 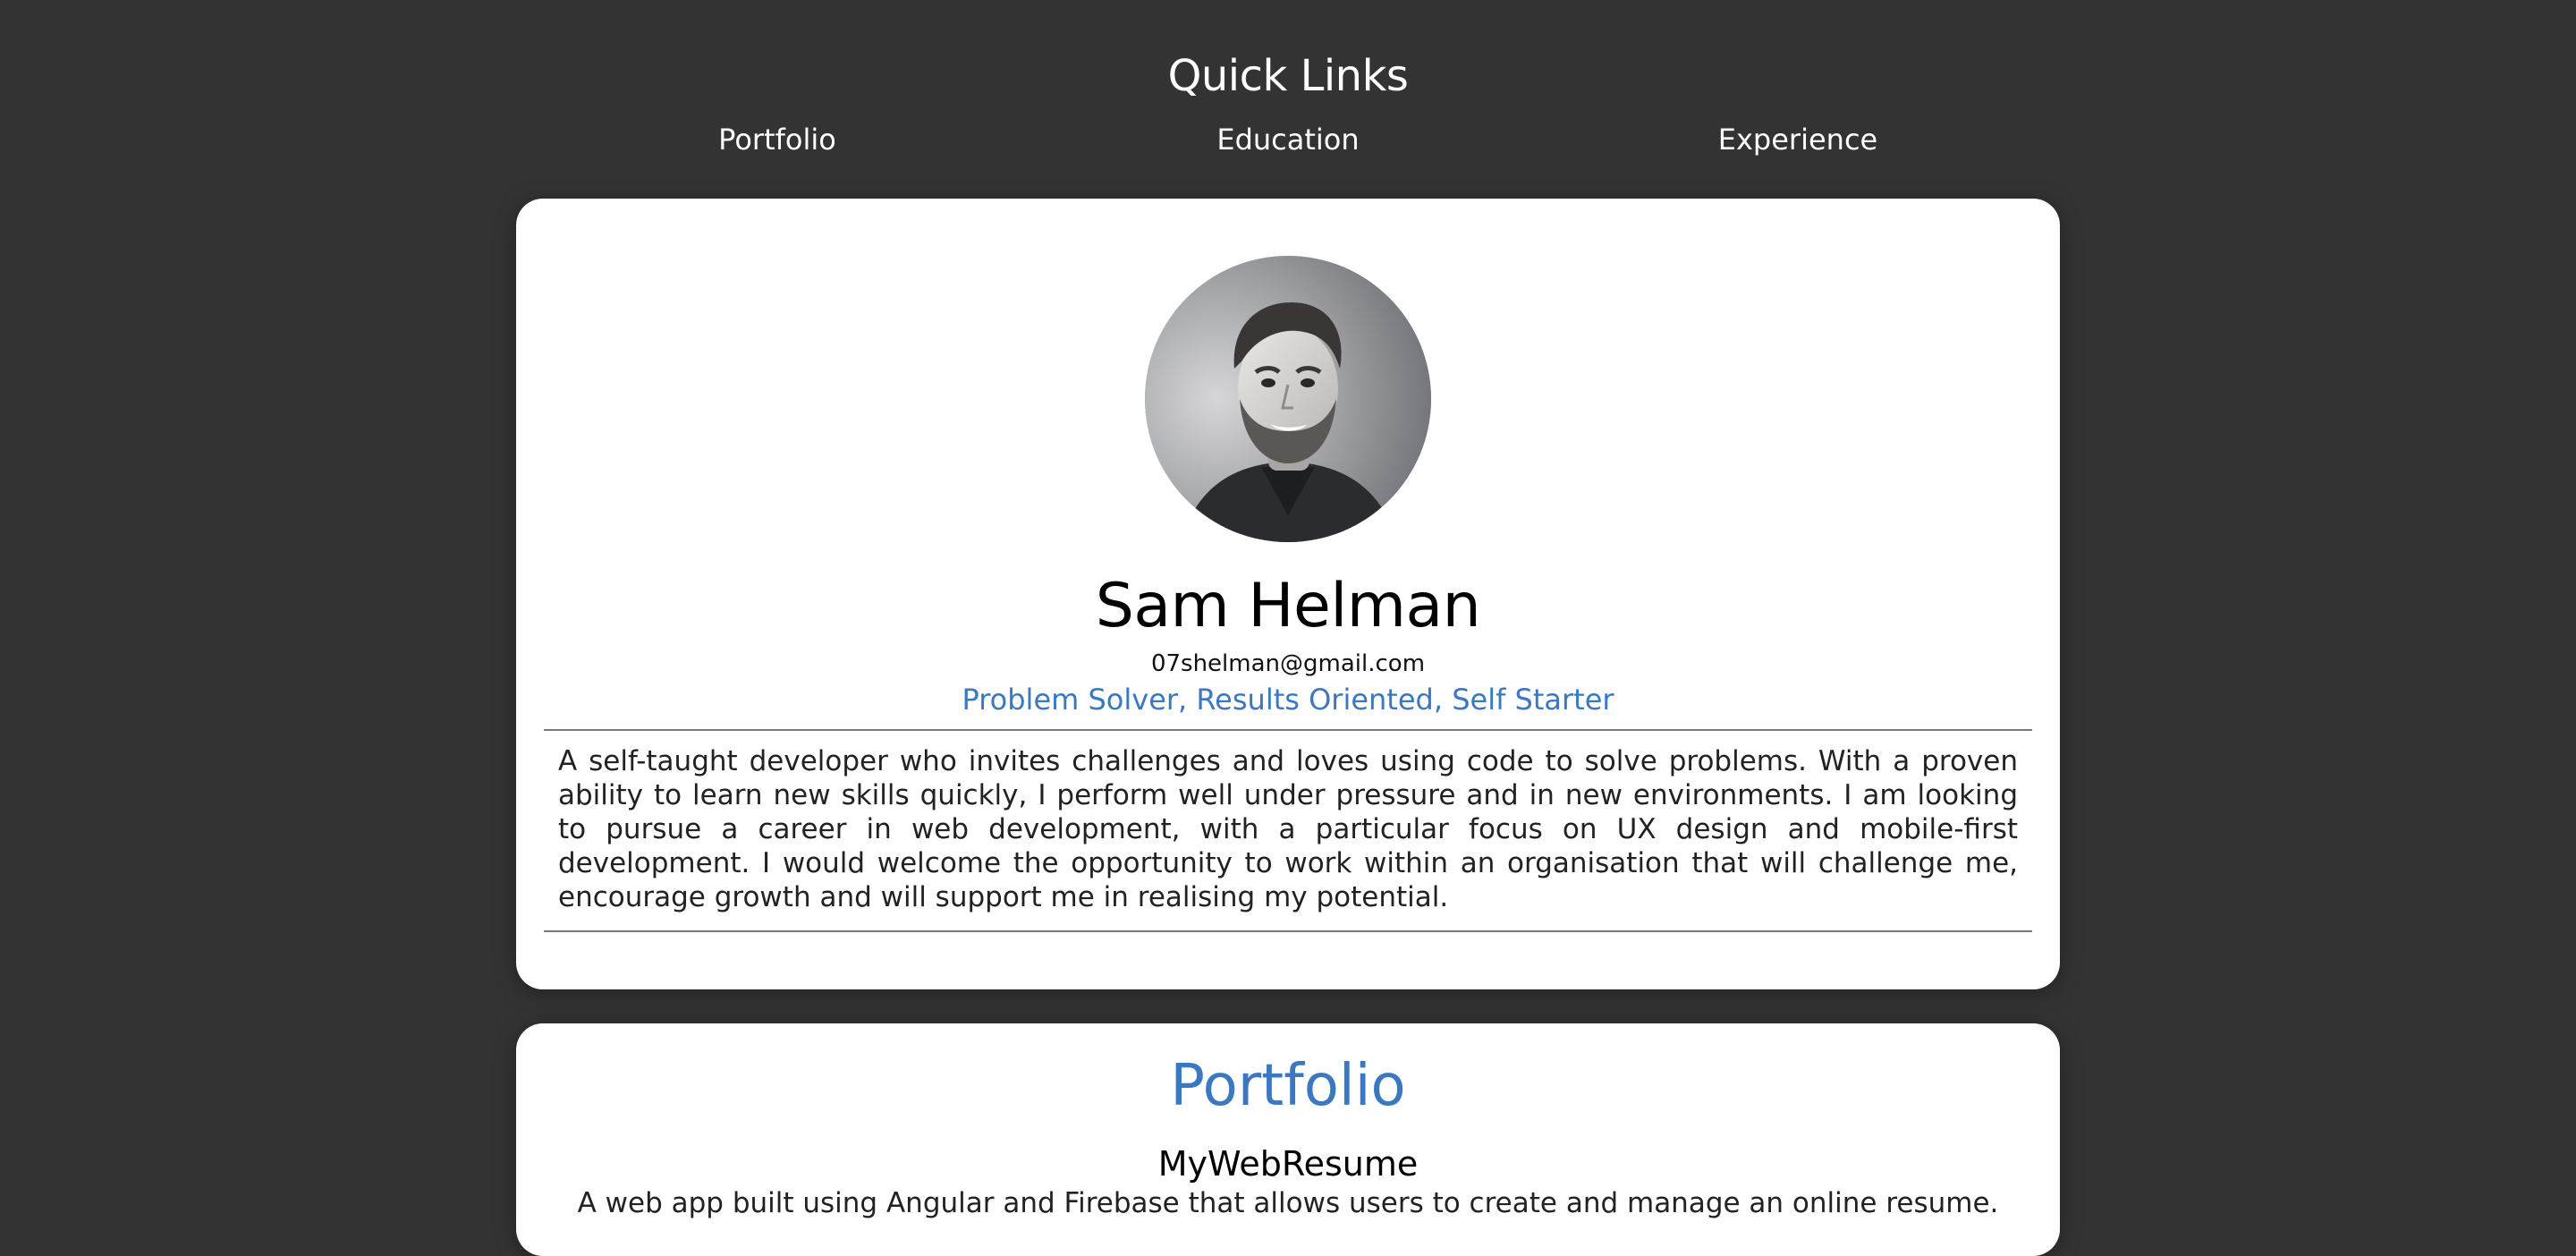 I want to click on quick-link-experience: Experience, so click(x=1798, y=139).